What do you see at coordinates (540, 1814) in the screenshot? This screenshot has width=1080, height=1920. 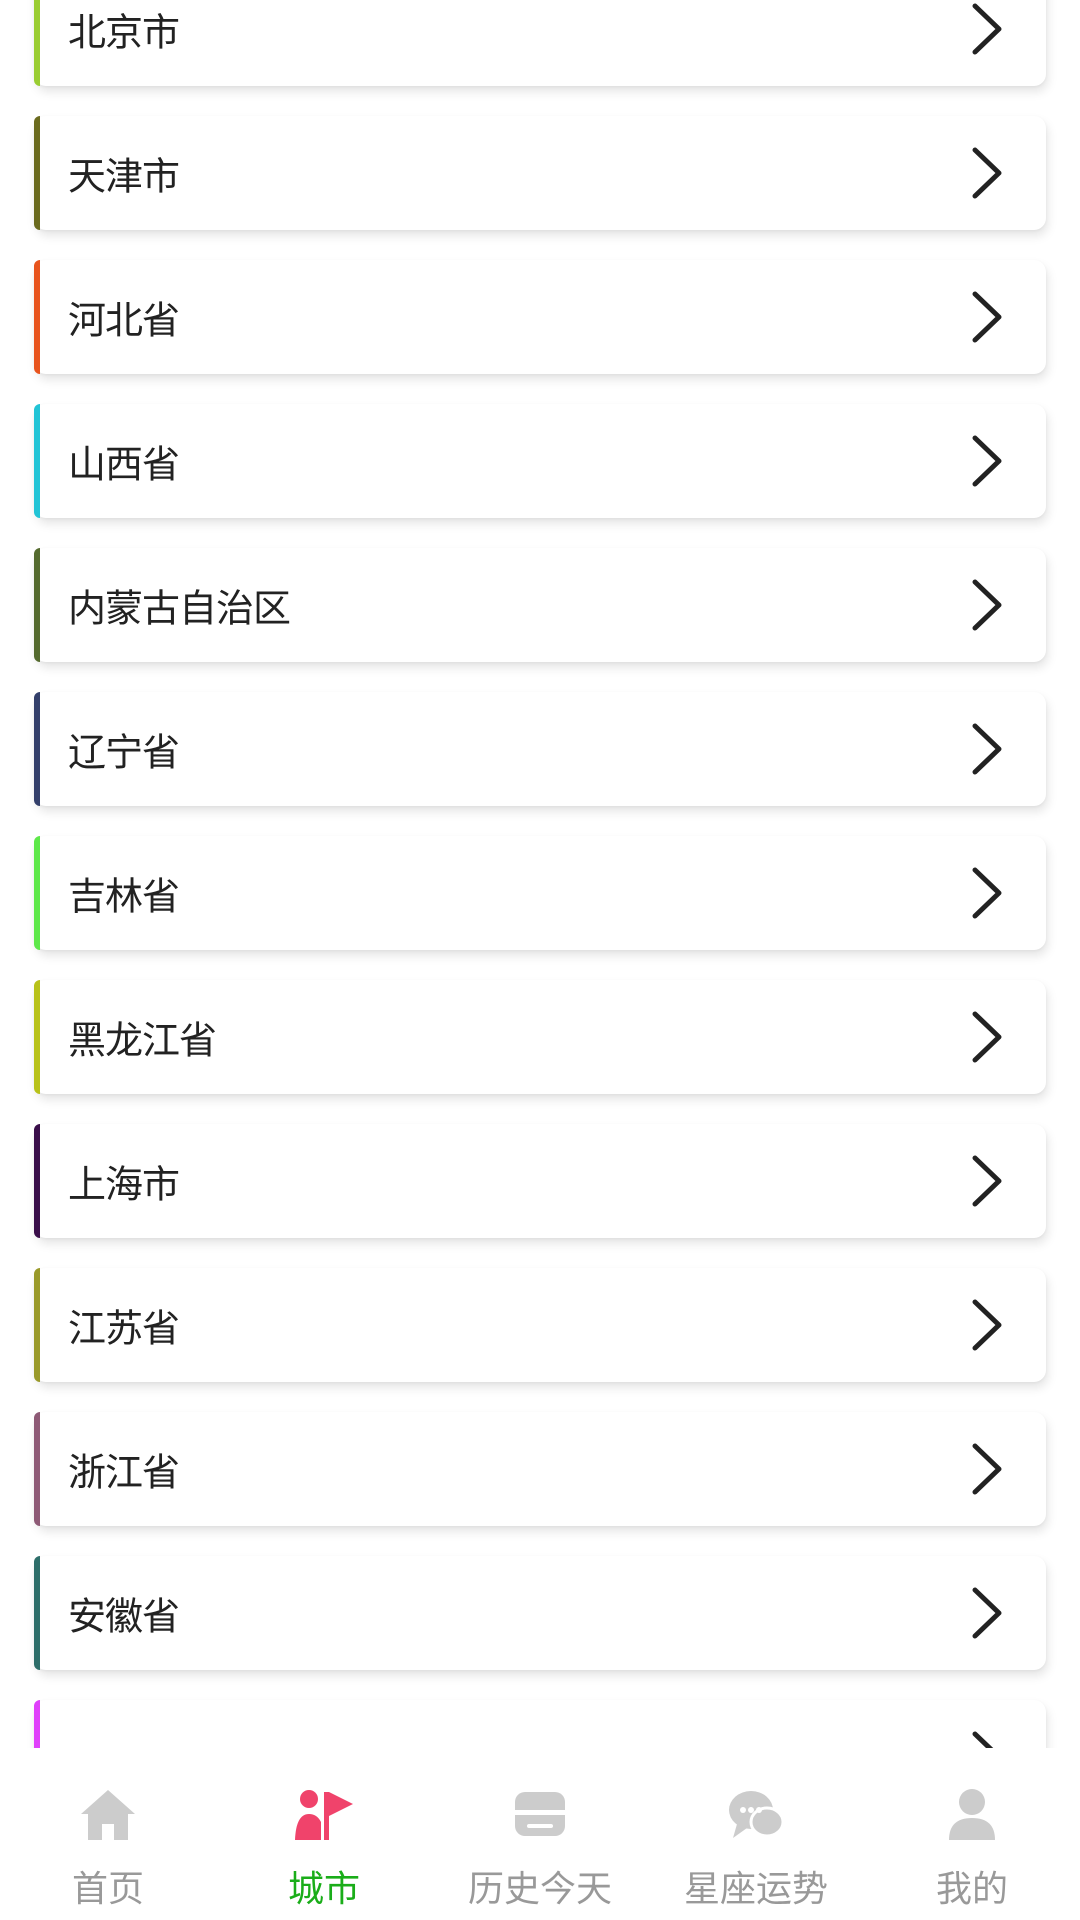 I see `history-icon` at bounding box center [540, 1814].